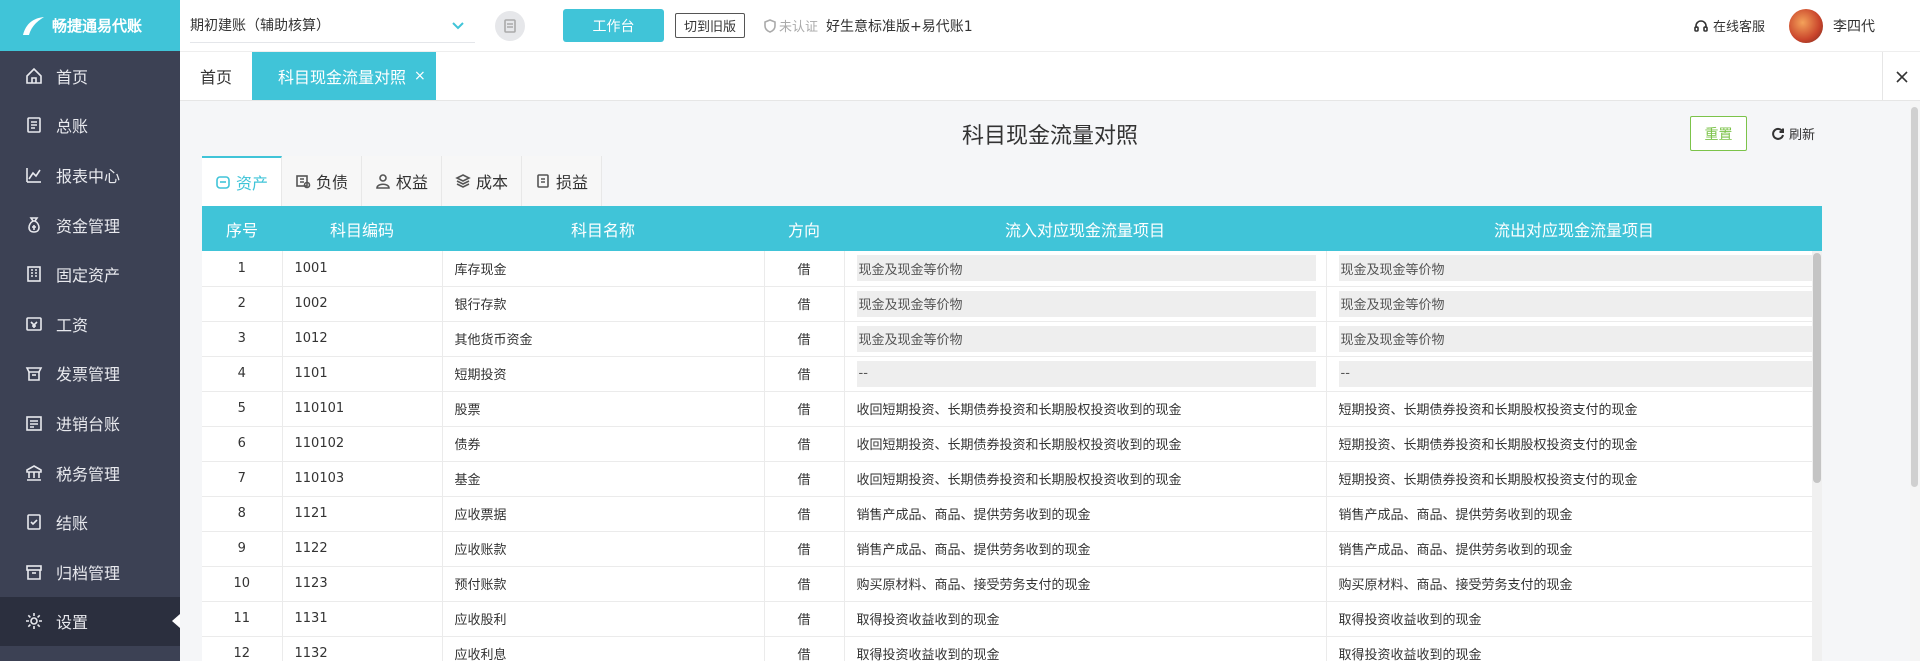 This screenshot has width=1920, height=661. Describe the element at coordinates (420, 76) in the screenshot. I see `close-icon: ×` at that location.